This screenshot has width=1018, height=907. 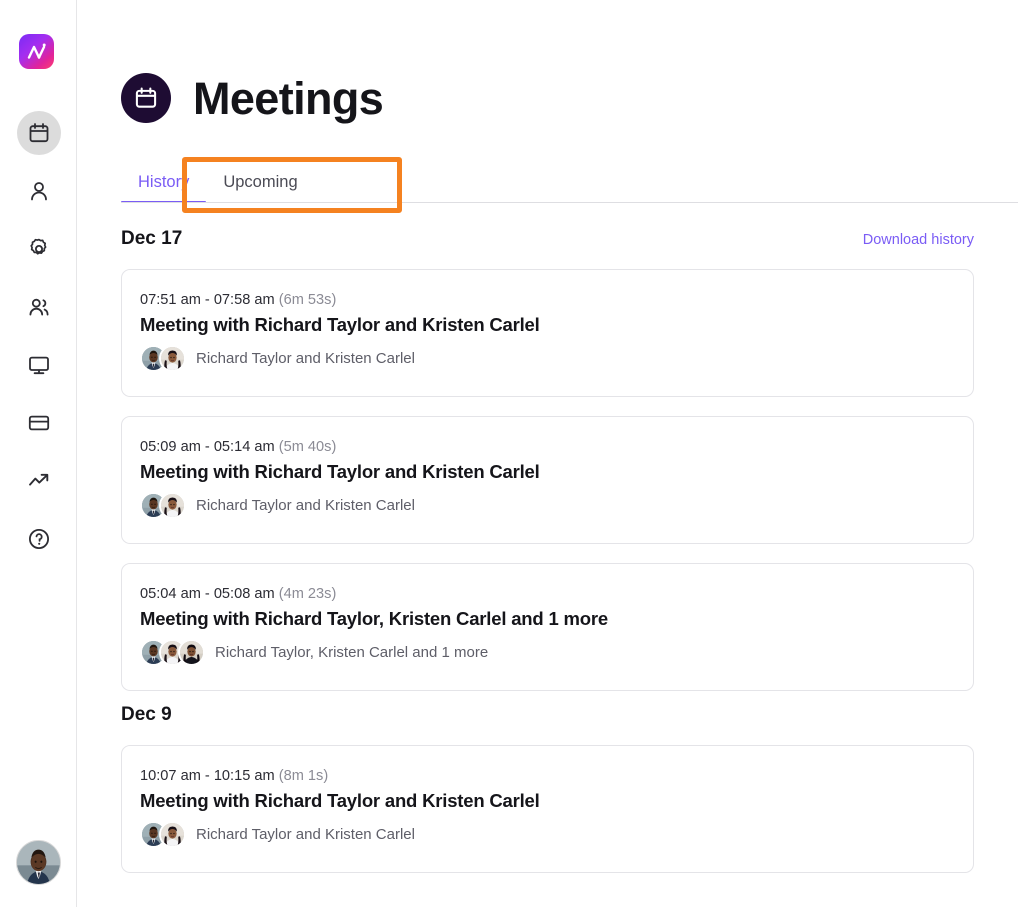 I want to click on sidebar-item-analytics, so click(x=38, y=481).